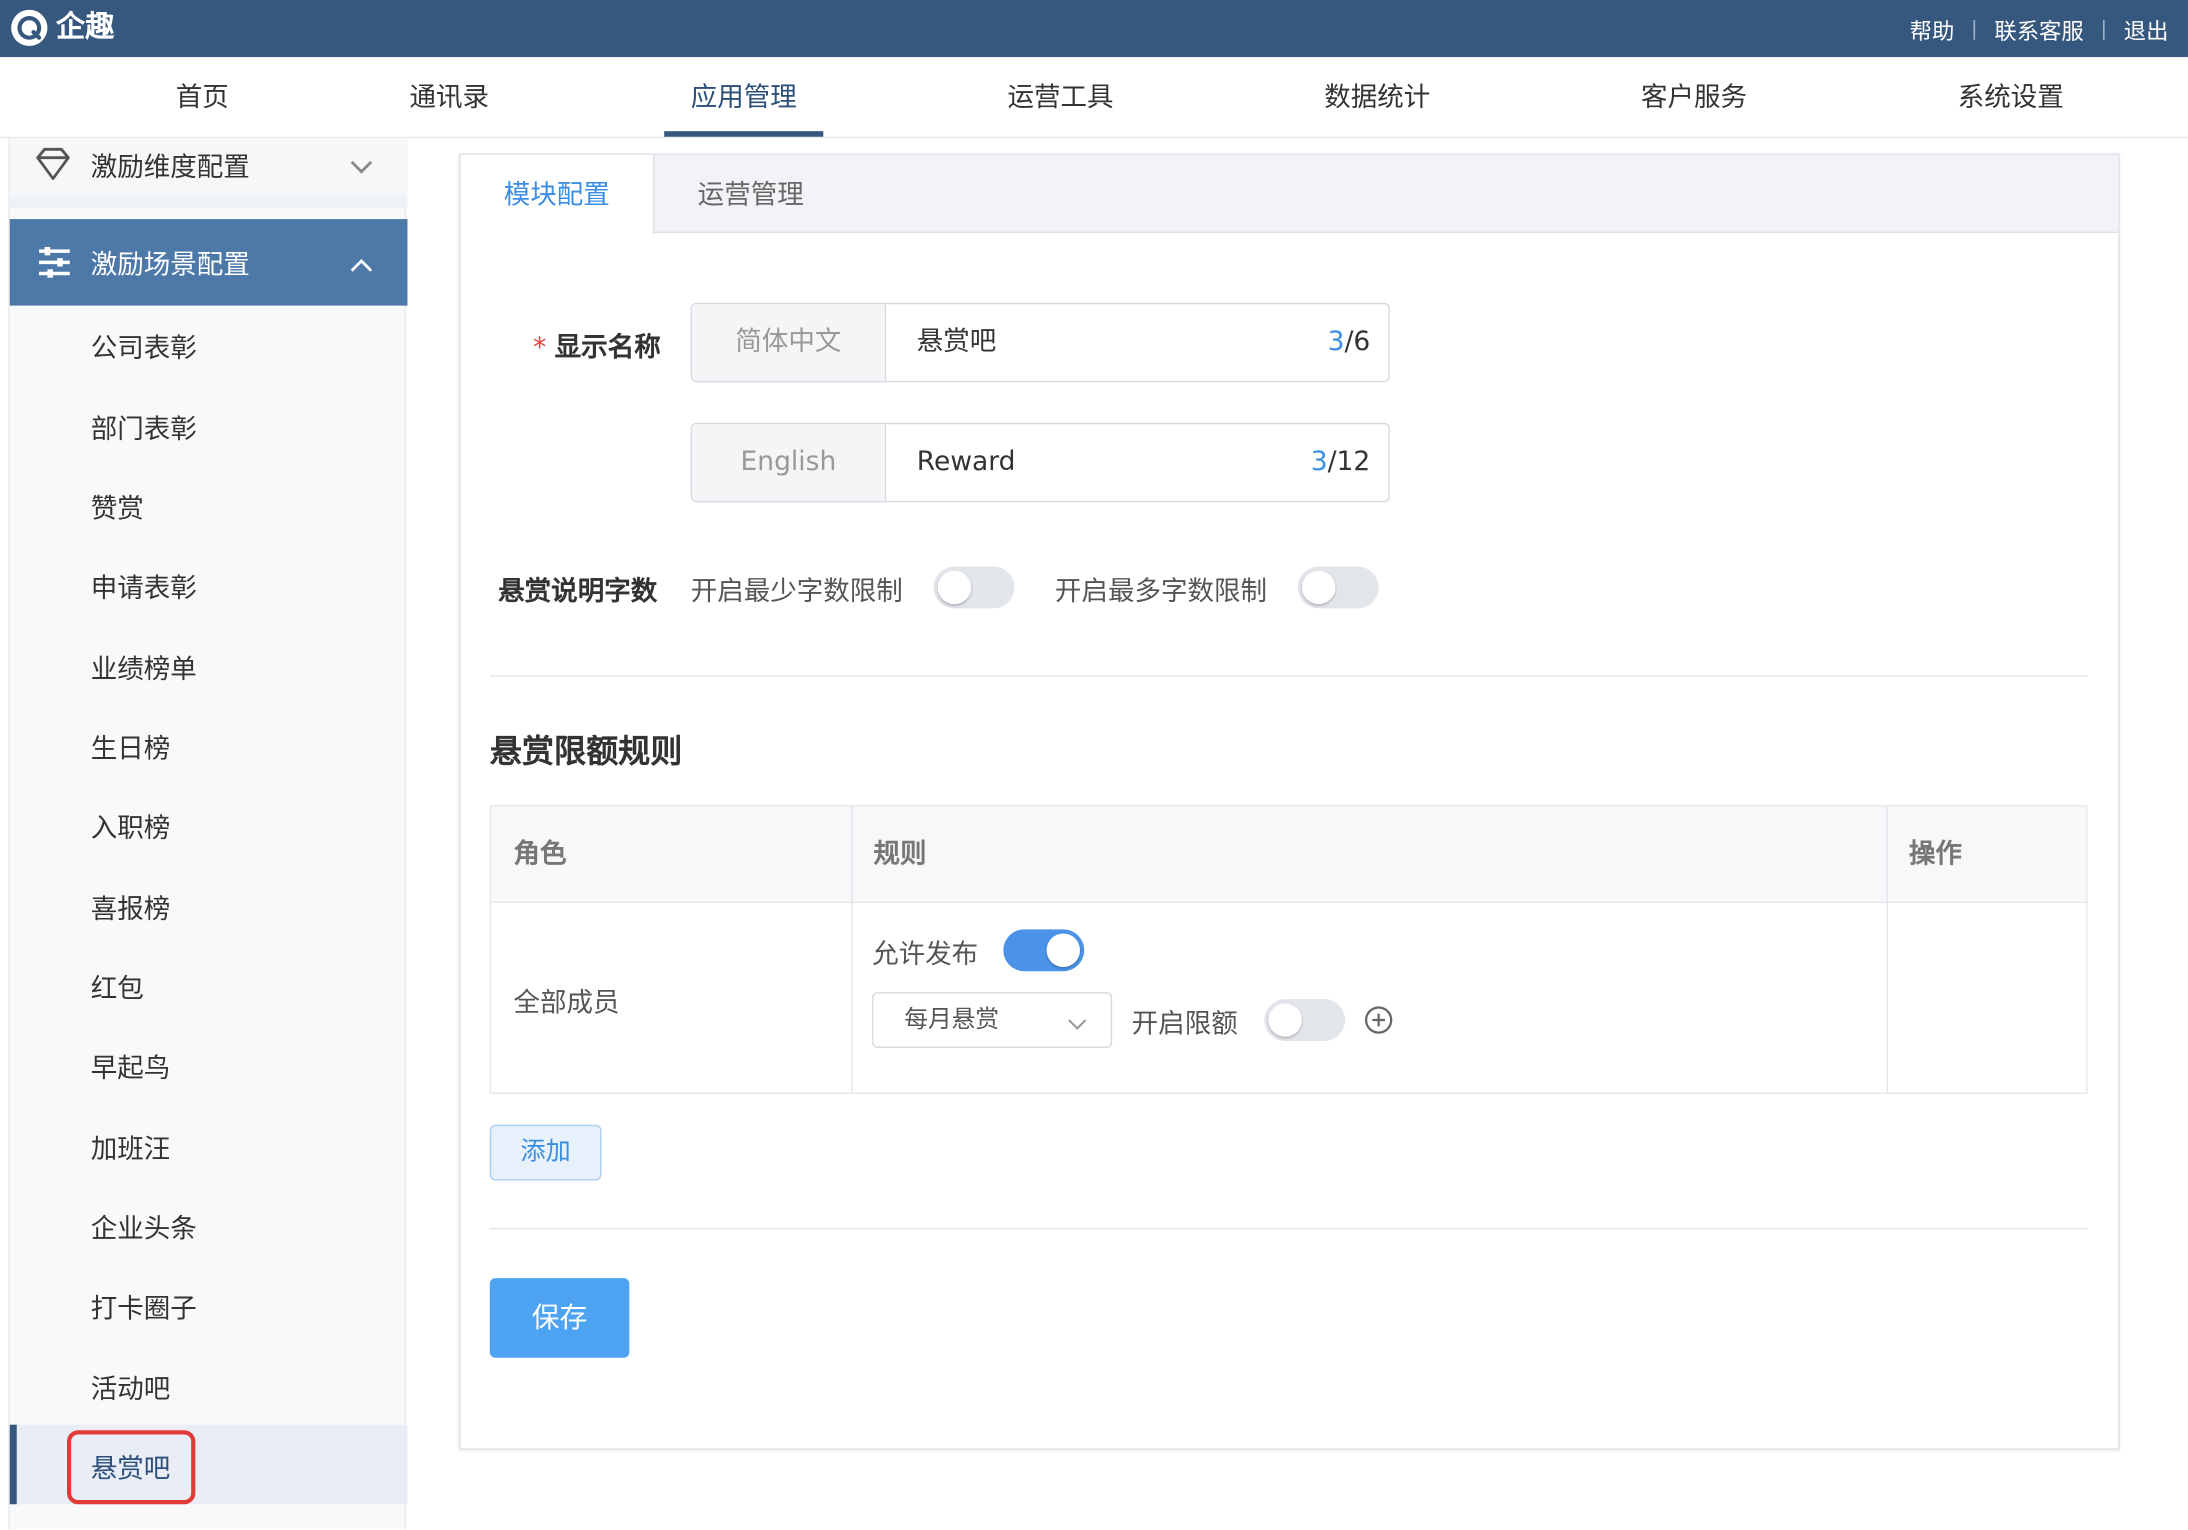 The width and height of the screenshot is (2188, 1530). I want to click on sidebar-item-company-commendation: 公司表彰, so click(144, 347).